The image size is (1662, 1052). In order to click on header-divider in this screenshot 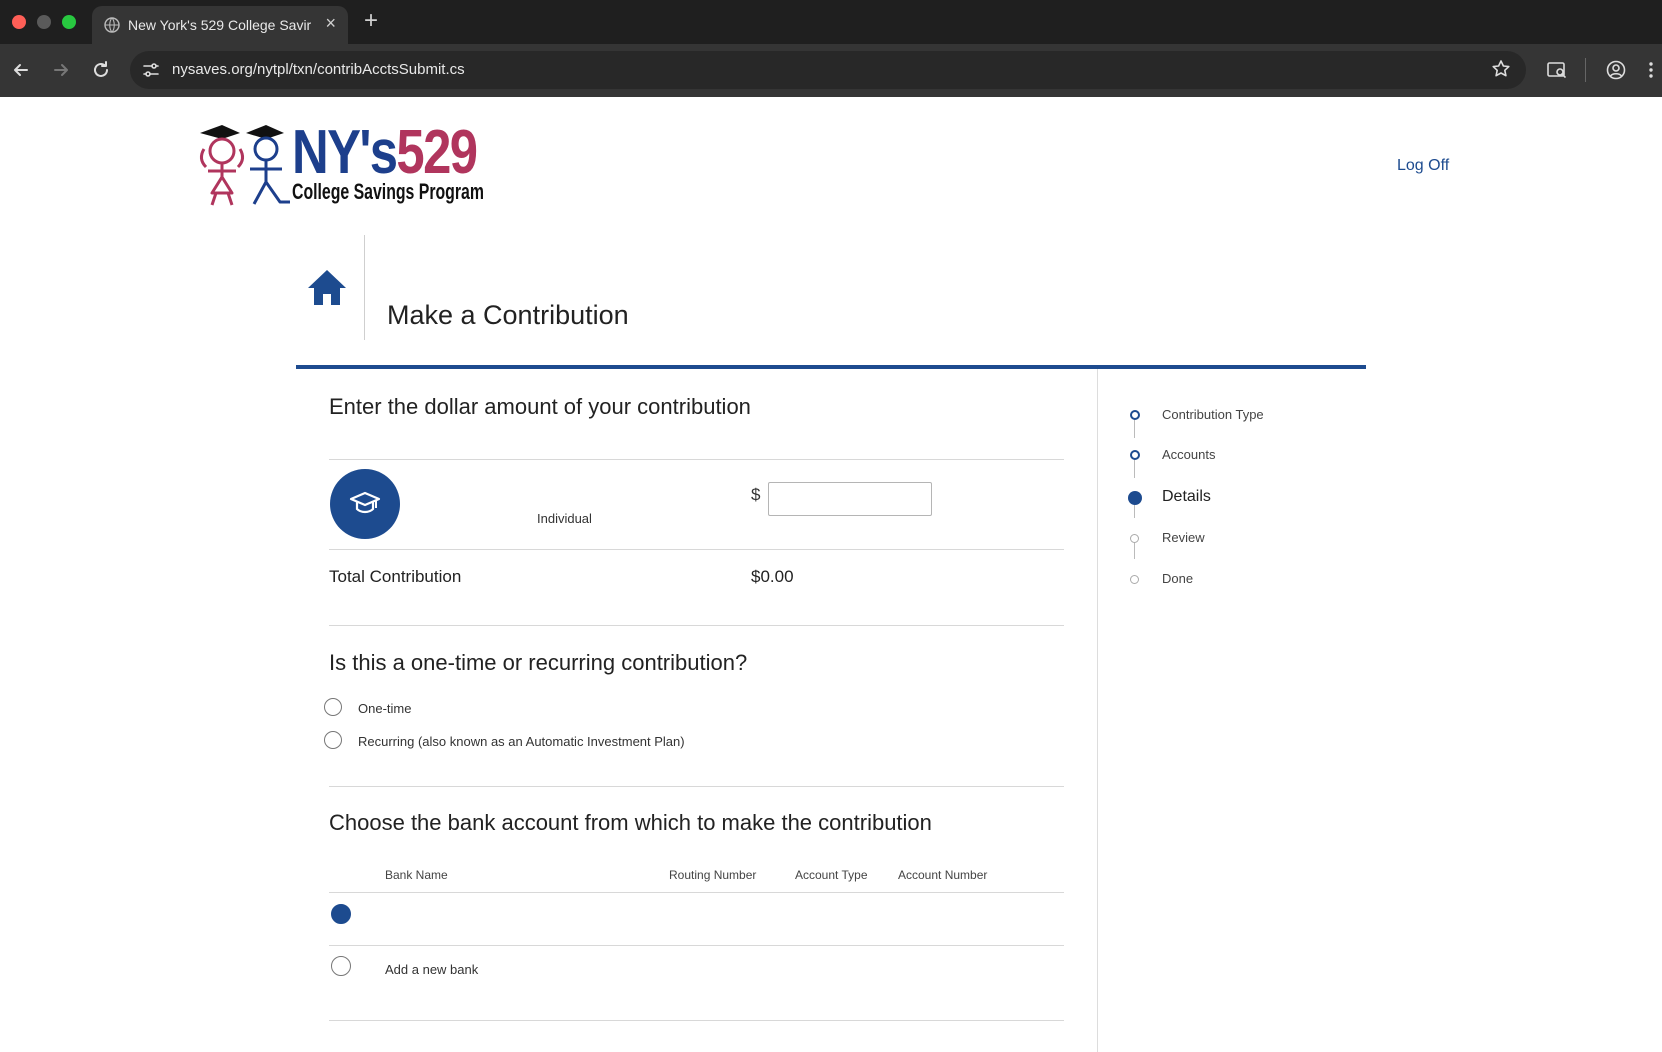, I will do `click(364, 287)`.